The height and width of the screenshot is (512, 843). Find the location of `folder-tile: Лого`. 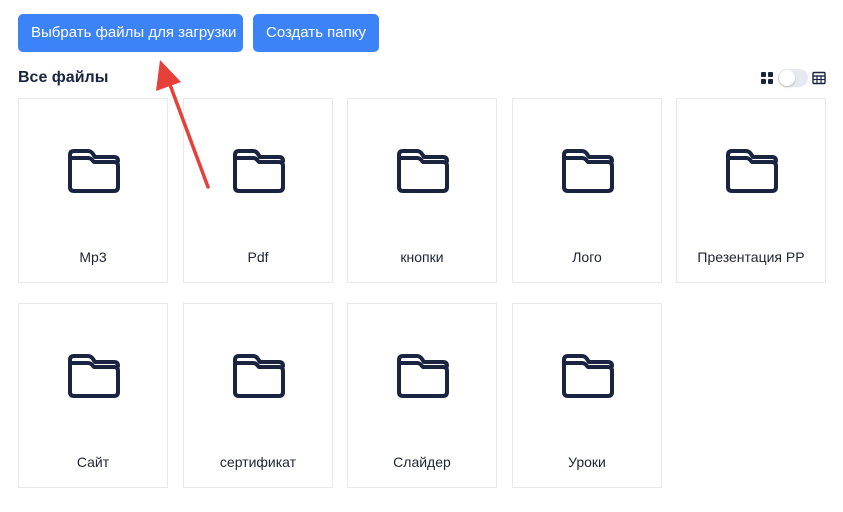

folder-tile: Лого is located at coordinates (587, 190).